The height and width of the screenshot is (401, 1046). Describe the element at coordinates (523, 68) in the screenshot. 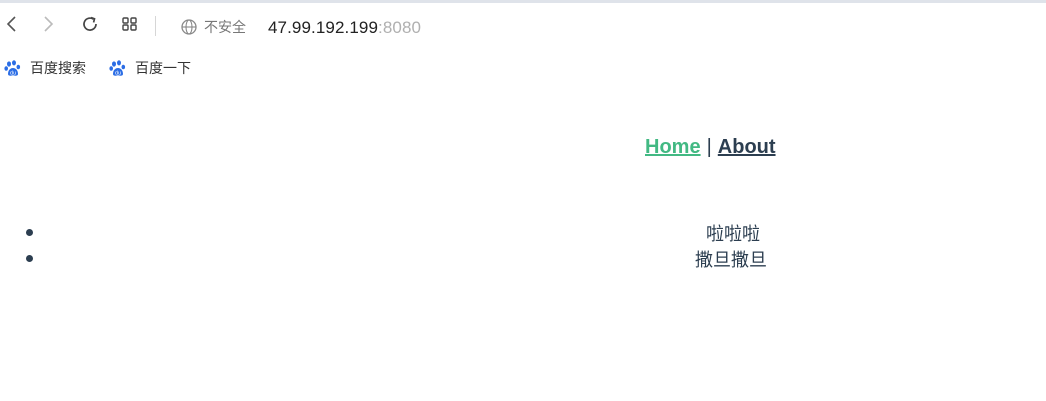

I see `bookmarks-bar: du 百度搜索 du 百度一下` at that location.